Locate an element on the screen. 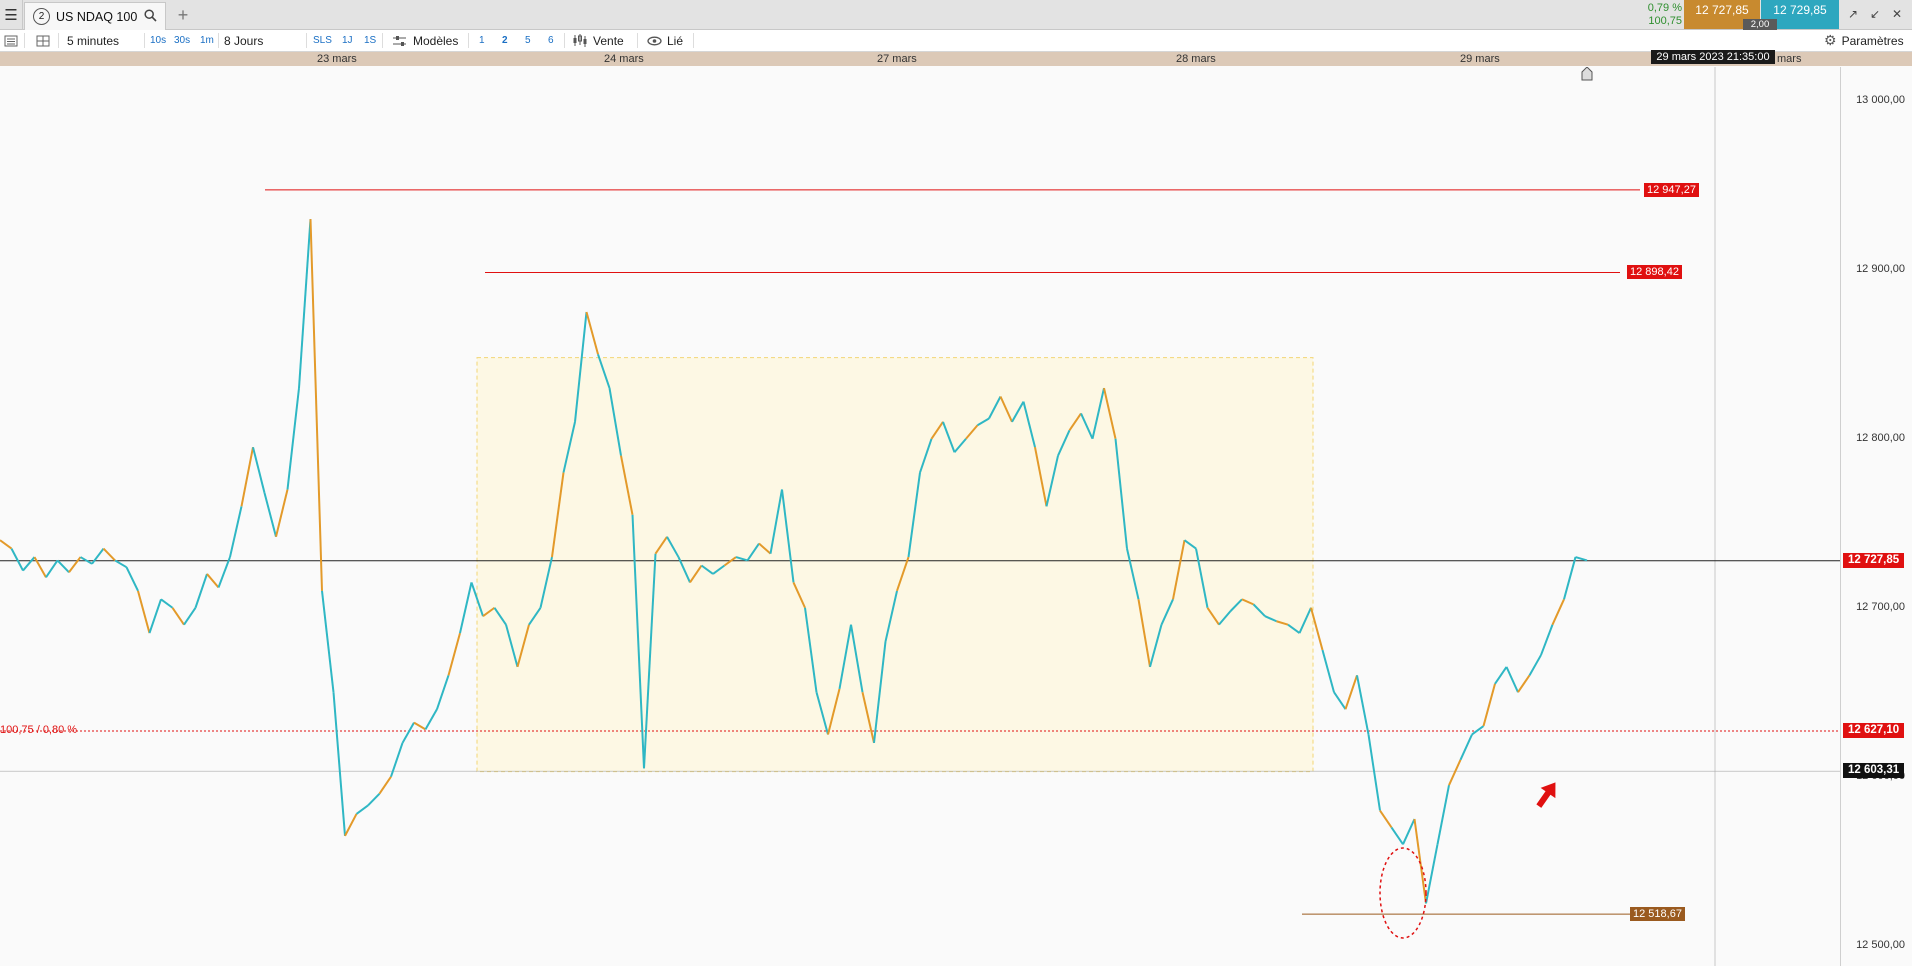 The height and width of the screenshot is (966, 1912). eye-icon is located at coordinates (654, 40).